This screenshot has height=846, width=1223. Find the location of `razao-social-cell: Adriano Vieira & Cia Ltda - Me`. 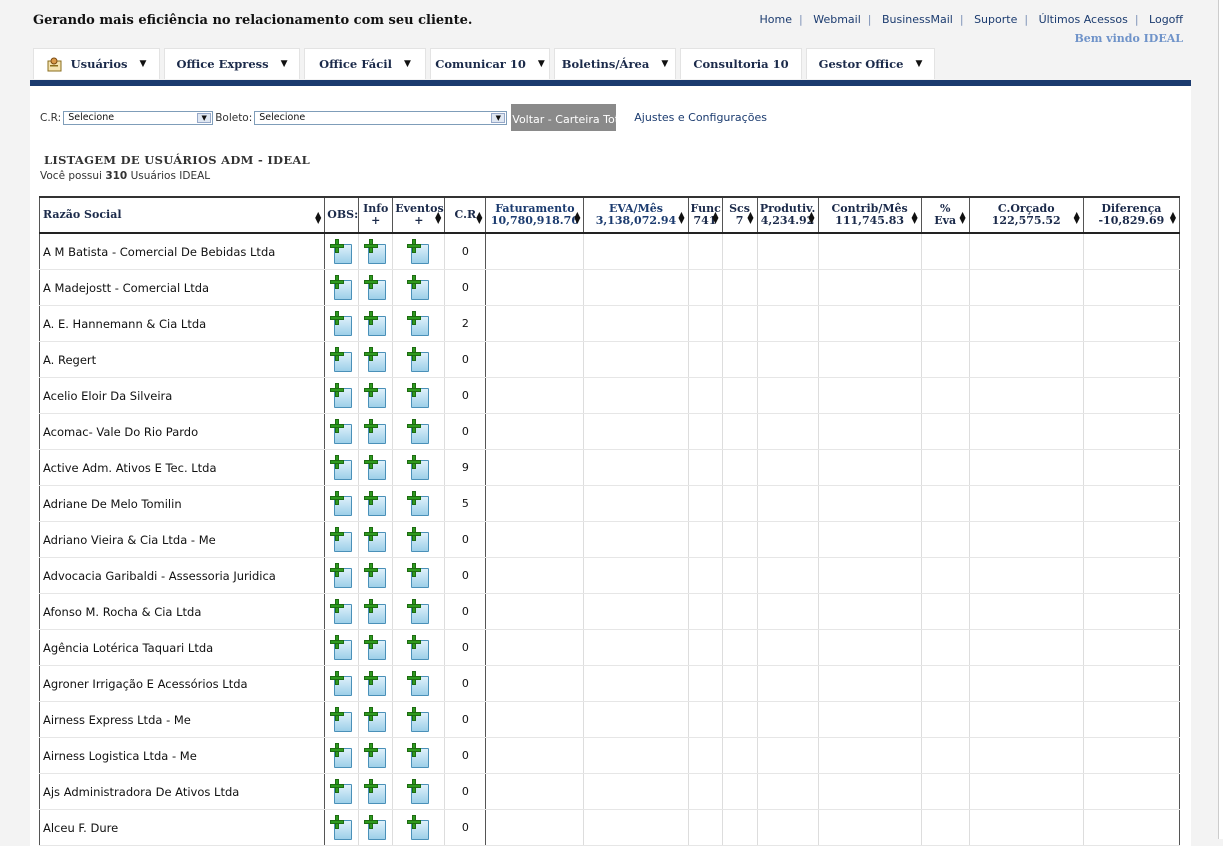

razao-social-cell: Adriano Vieira & Cia Ltda - Me is located at coordinates (182, 539).